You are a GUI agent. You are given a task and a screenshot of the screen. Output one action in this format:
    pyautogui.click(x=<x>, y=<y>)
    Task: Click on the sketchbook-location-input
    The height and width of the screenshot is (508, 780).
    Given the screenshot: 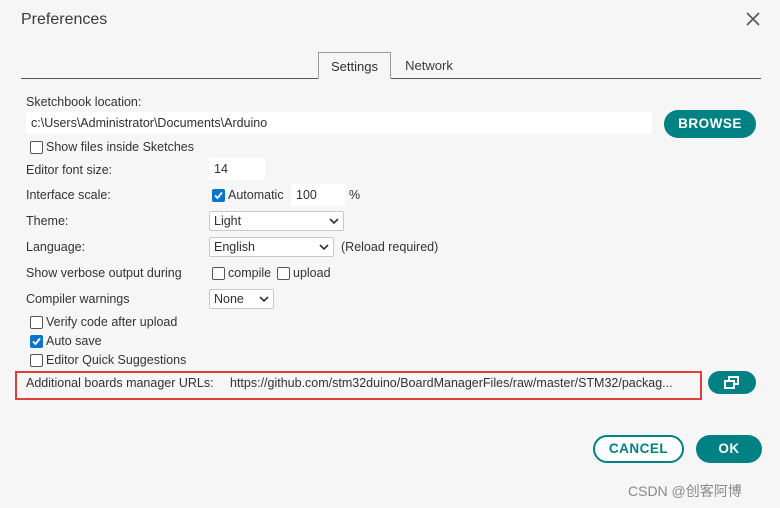 What is the action you would take?
    pyautogui.click(x=339, y=123)
    